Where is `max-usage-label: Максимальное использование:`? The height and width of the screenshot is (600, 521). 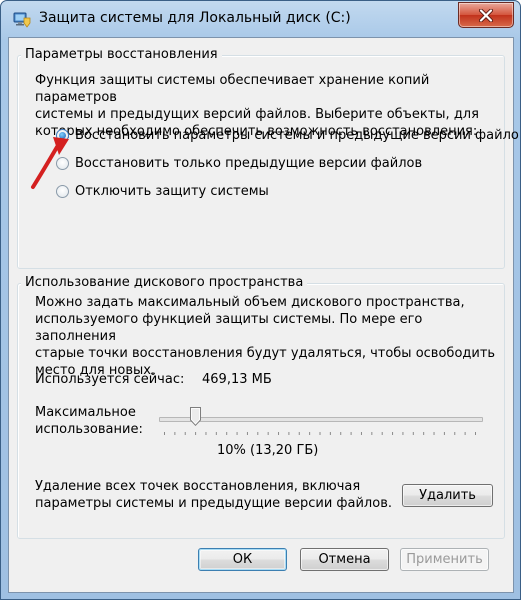
max-usage-label: Максимальное использование: is located at coordinates (89, 421).